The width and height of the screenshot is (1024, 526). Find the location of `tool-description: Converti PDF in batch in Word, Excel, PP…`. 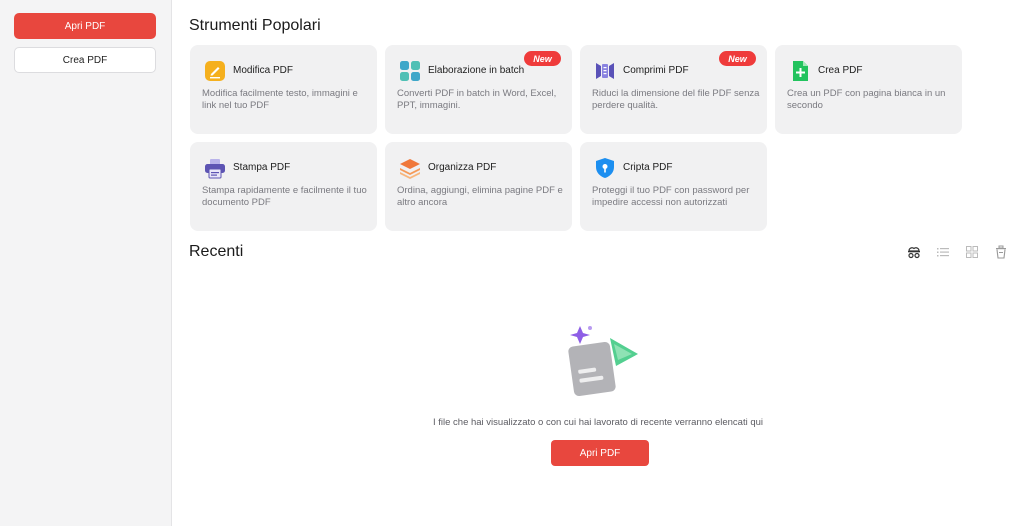

tool-description: Converti PDF in batch in Word, Excel, PP… is located at coordinates (477, 99).